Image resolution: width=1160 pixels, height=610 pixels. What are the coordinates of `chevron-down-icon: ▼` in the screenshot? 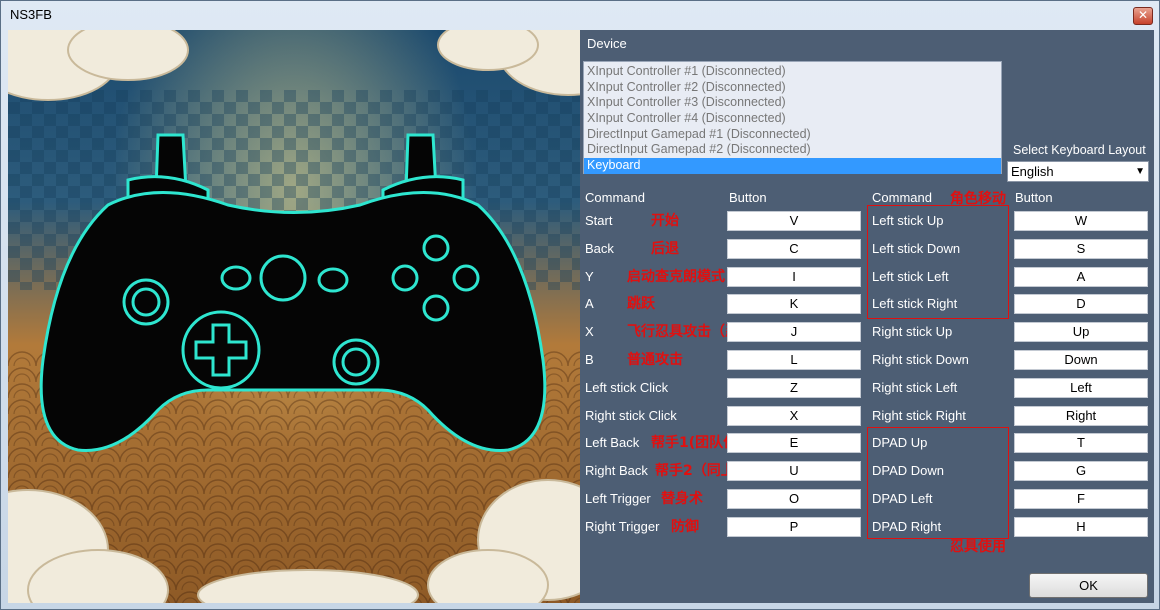 It's located at (1140, 171).